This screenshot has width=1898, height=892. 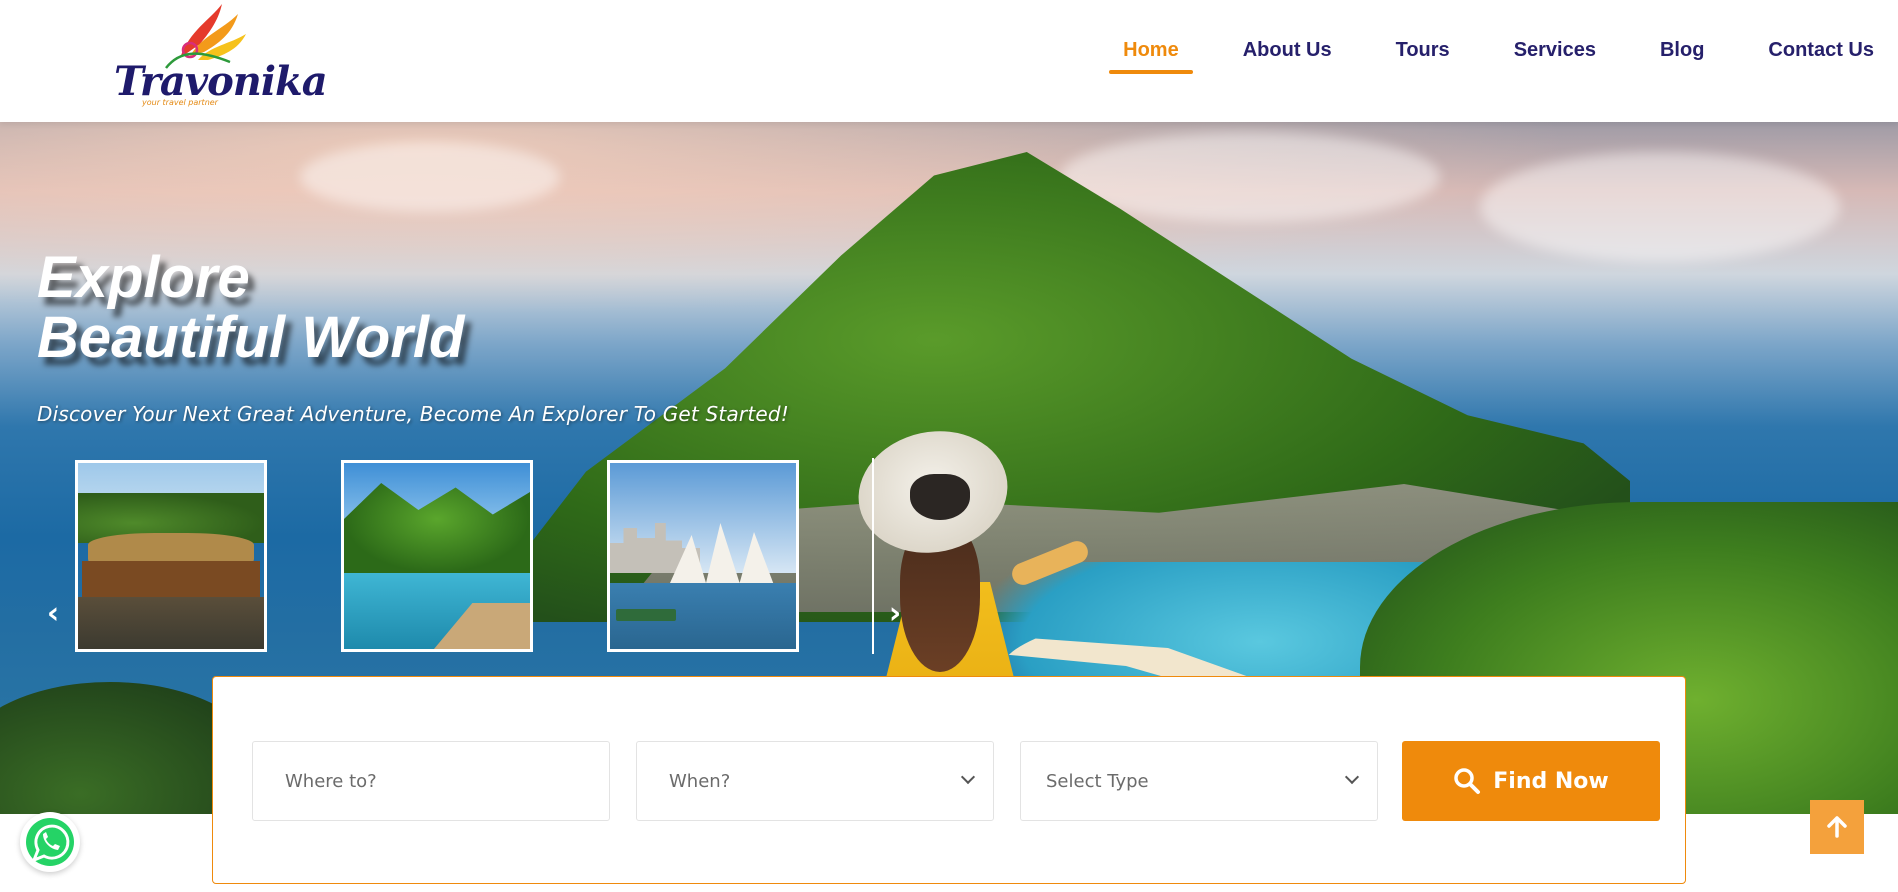 I want to click on thumbnail-houseboat, so click(x=171, y=556).